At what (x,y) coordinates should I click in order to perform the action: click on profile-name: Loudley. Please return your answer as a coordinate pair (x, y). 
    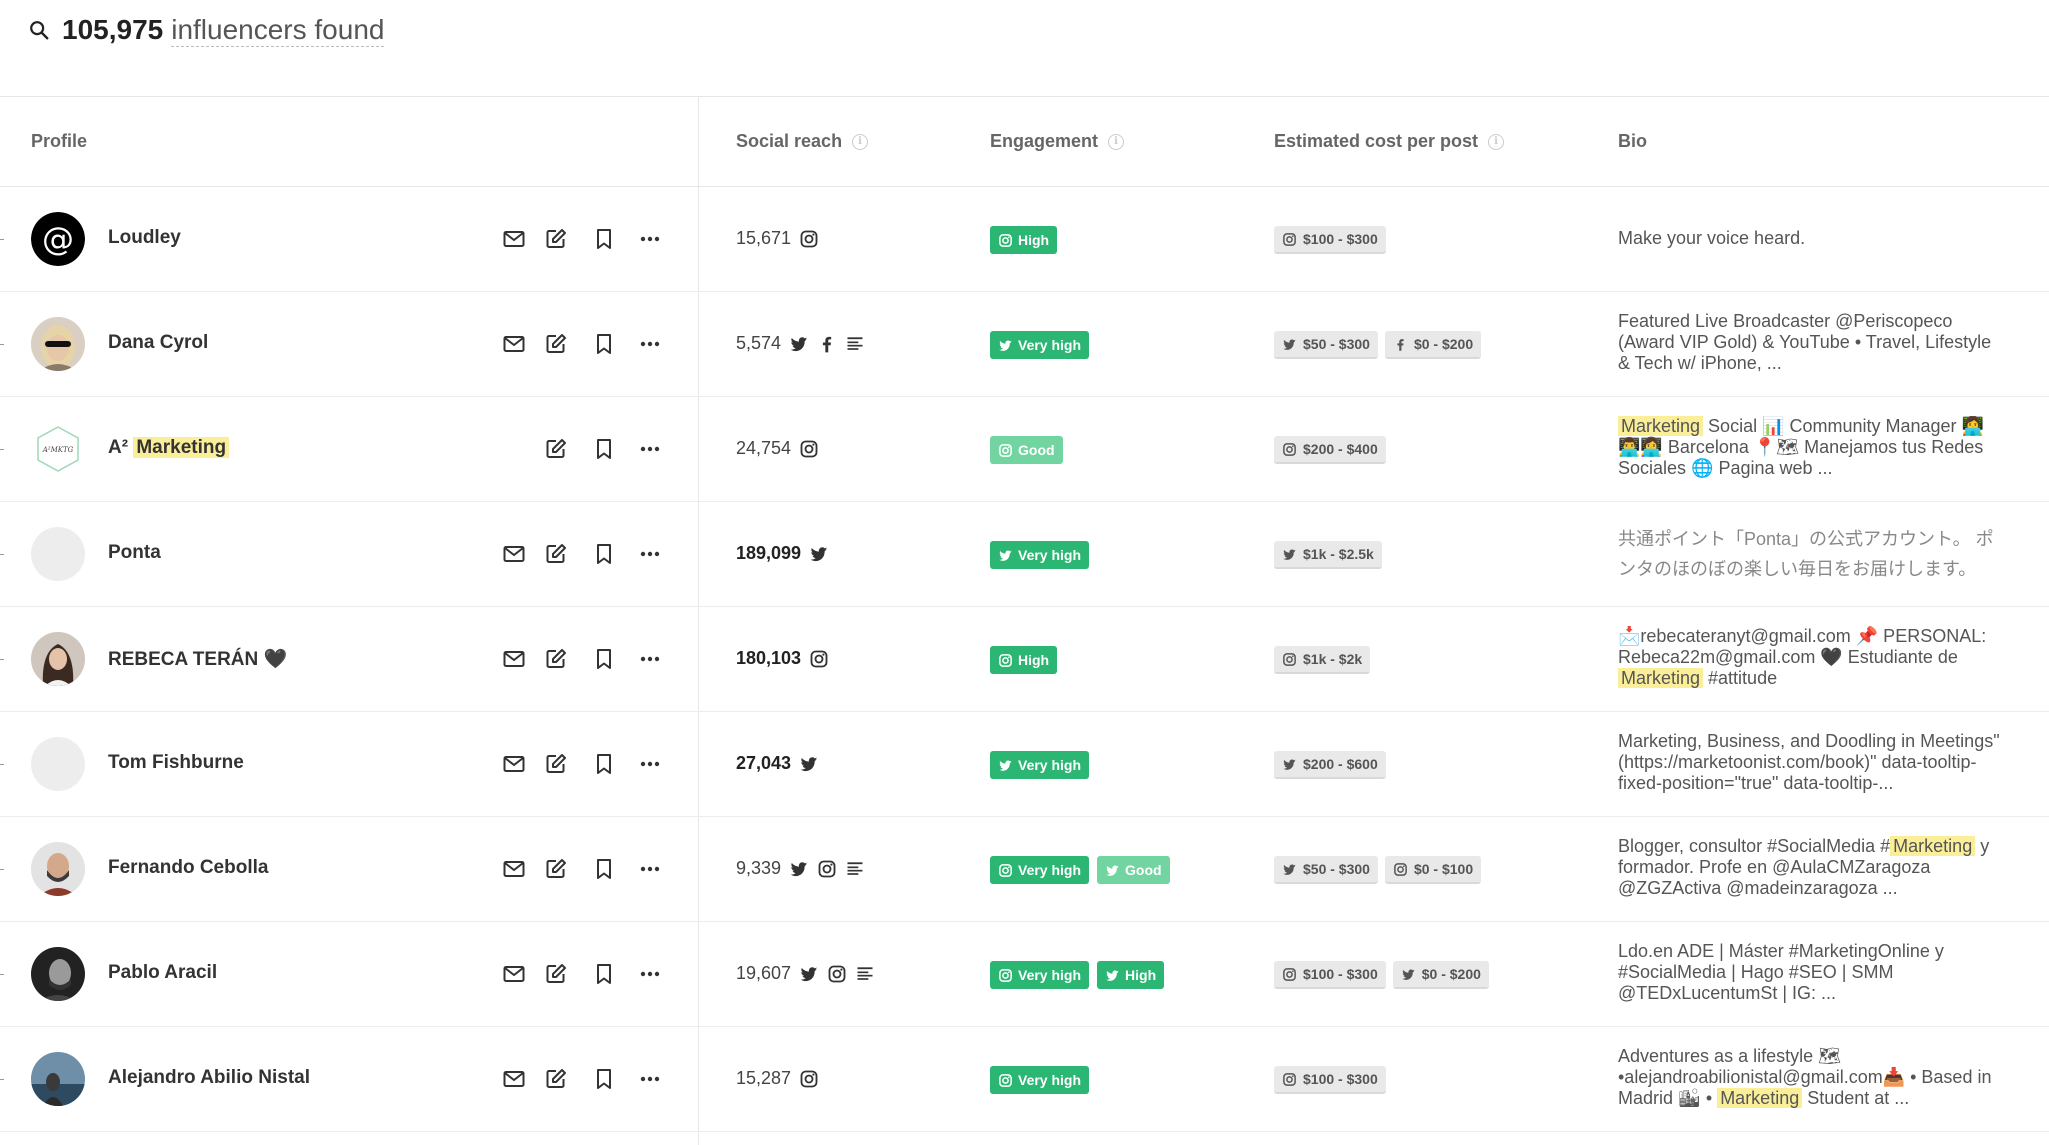
    Looking at the image, I should click on (144, 238).